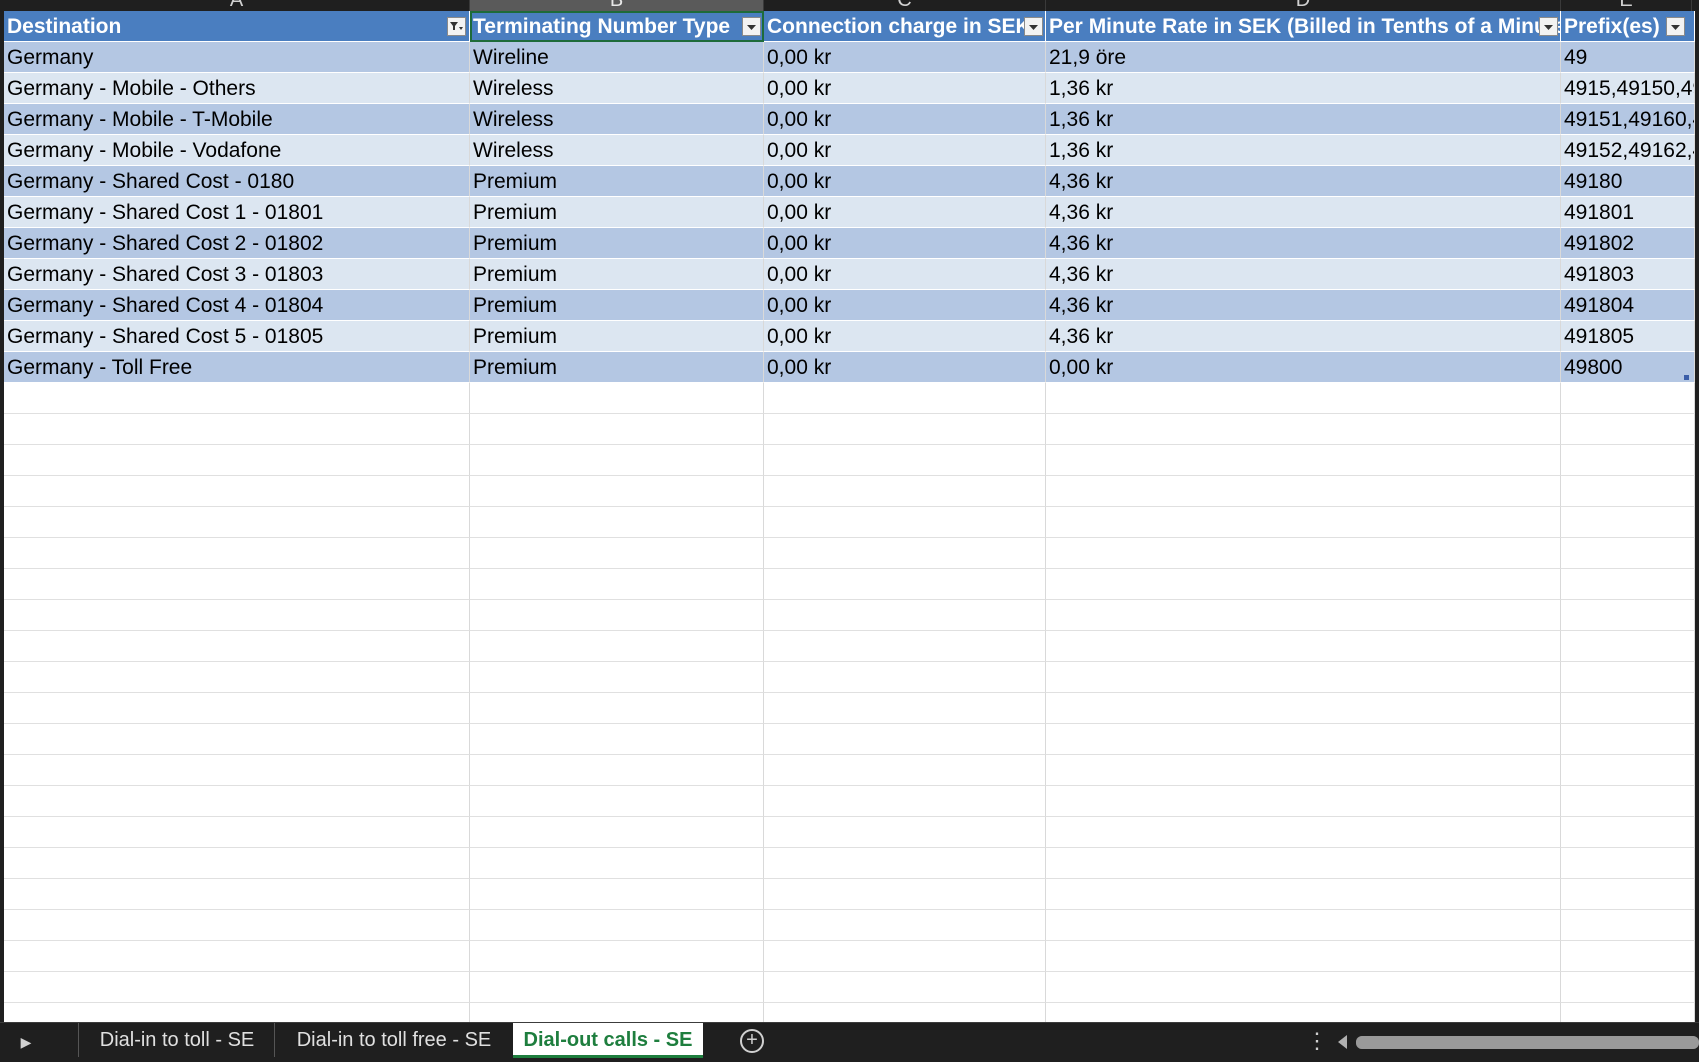 The image size is (1699, 1062). I want to click on cell-destination: Germany - Shared Cost - 0180, so click(237, 181).